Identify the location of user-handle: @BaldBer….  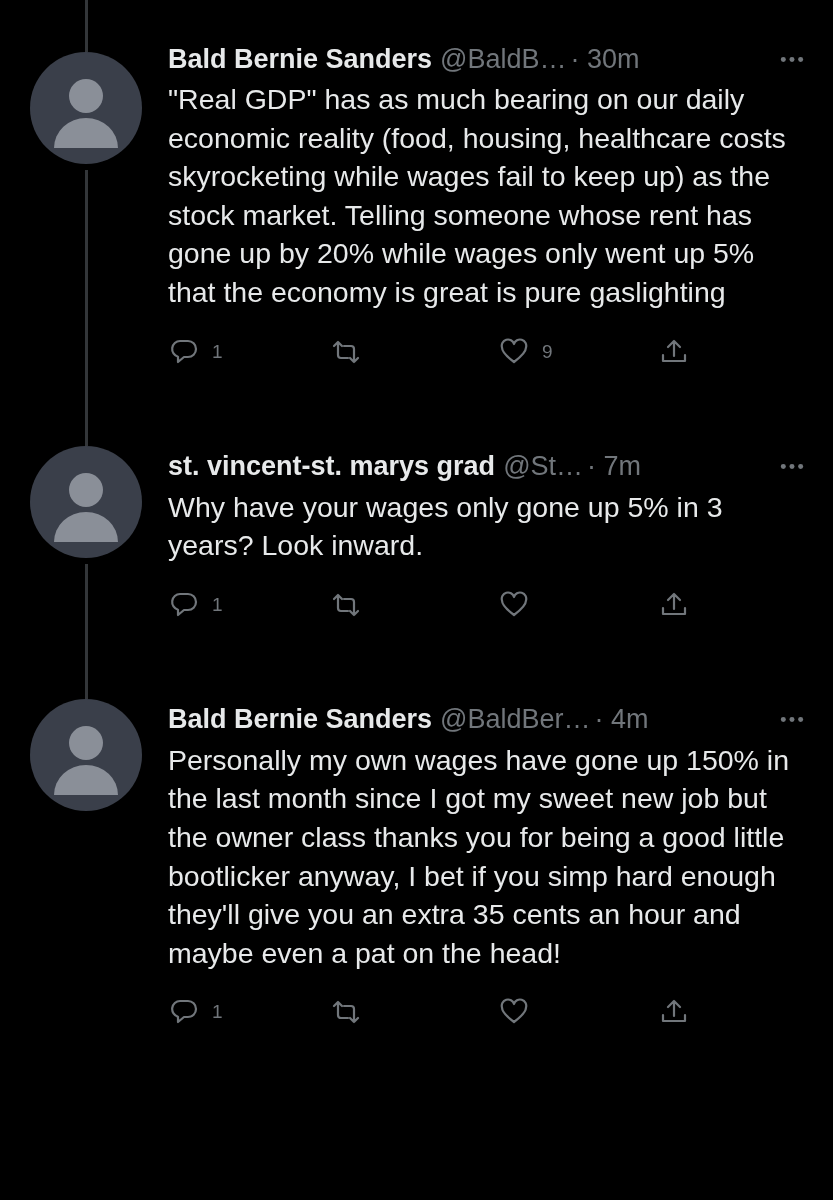
(515, 720).